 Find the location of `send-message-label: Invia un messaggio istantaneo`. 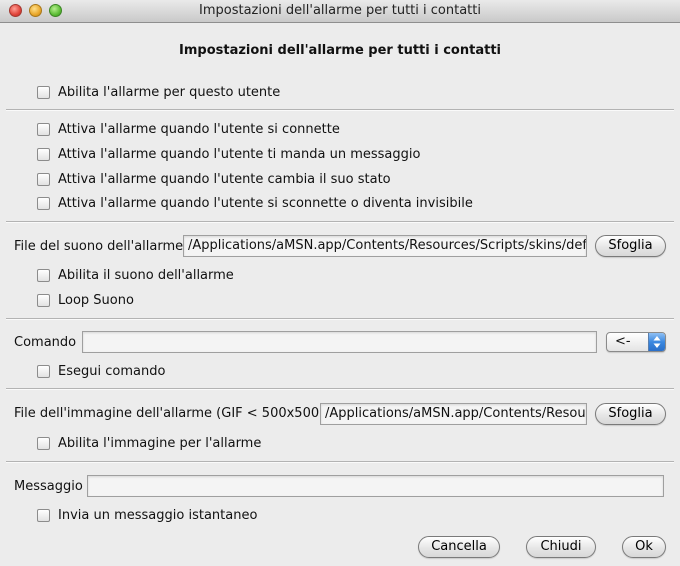

send-message-label: Invia un messaggio istantaneo is located at coordinates (158, 515).